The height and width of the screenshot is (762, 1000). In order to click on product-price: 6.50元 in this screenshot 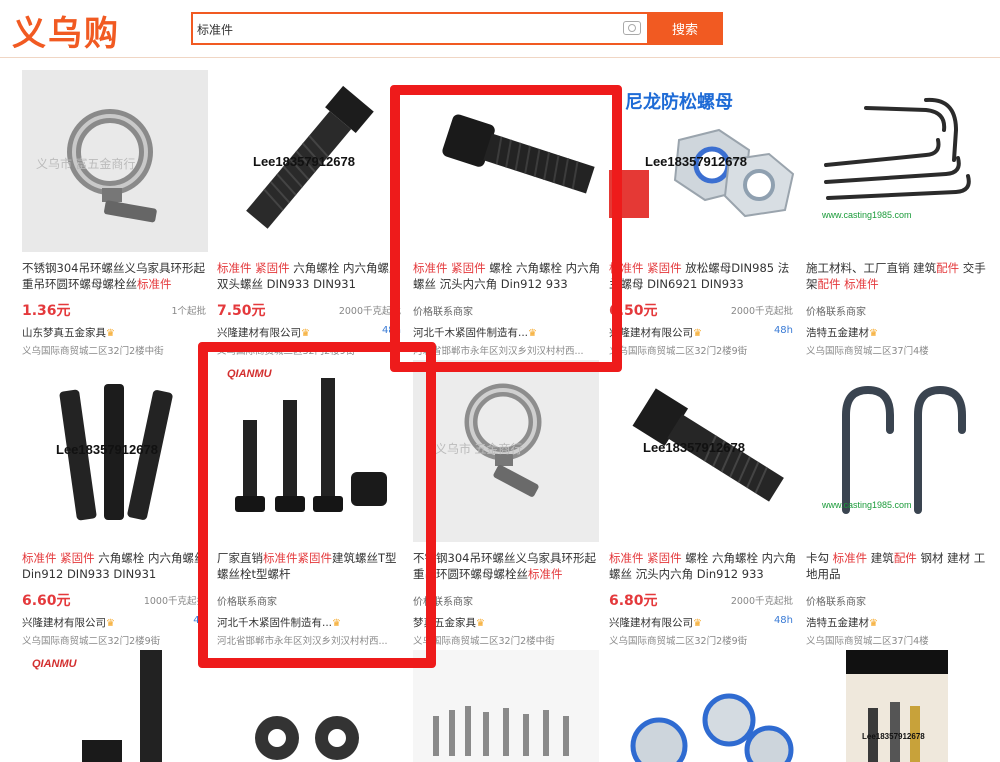, I will do `click(633, 311)`.